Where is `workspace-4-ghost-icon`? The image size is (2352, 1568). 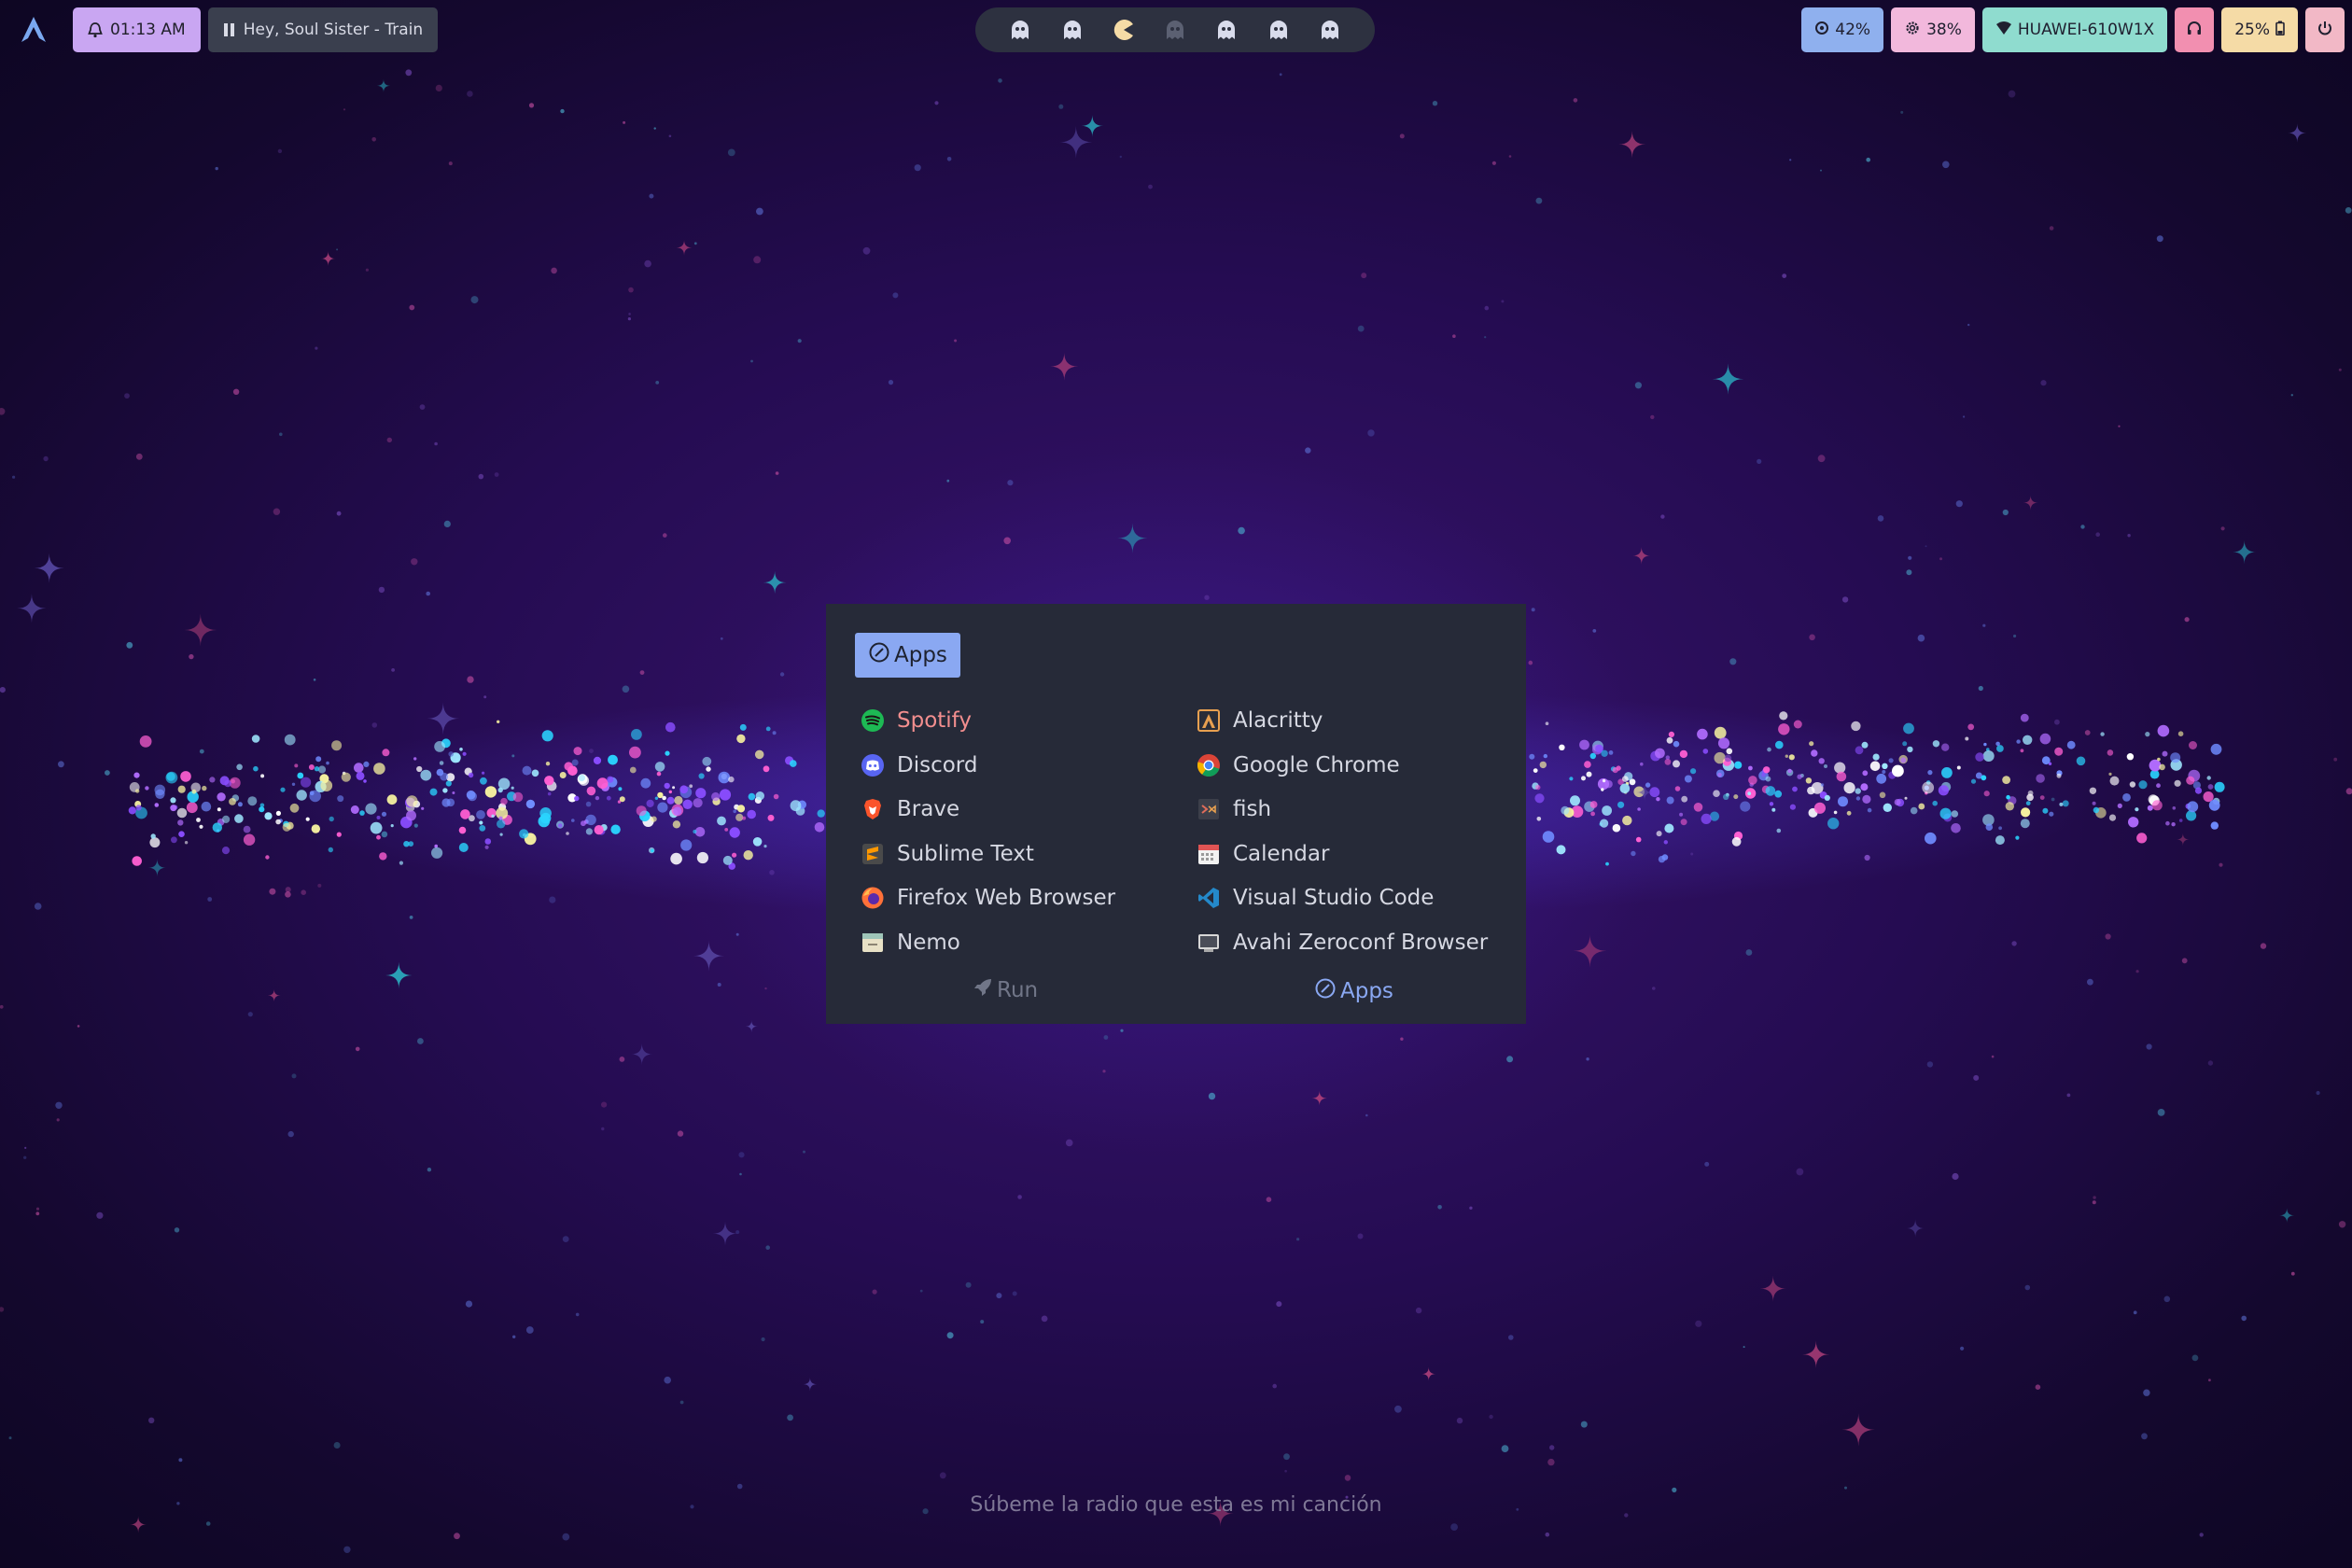 workspace-4-ghost-icon is located at coordinates (1175, 30).